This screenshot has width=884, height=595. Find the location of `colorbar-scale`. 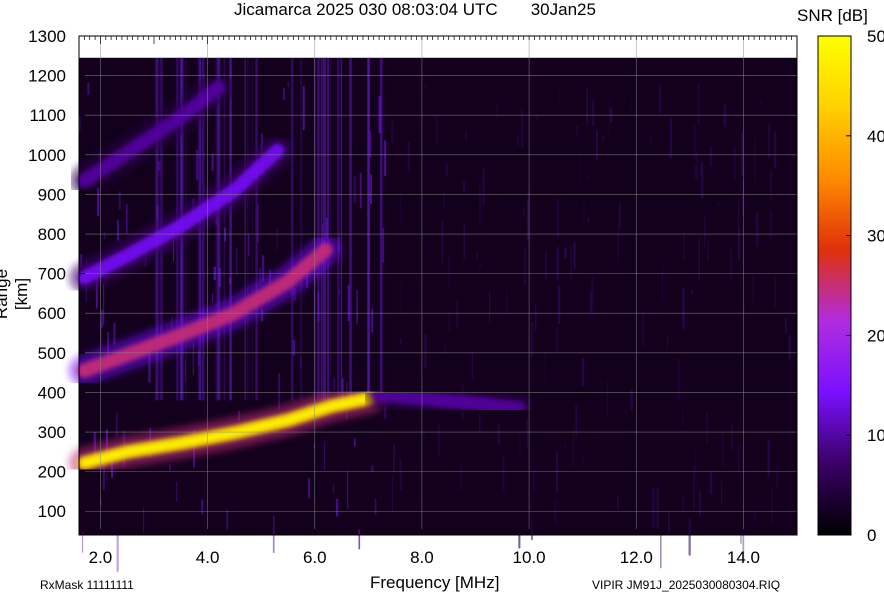

colorbar-scale is located at coordinates (834, 285).